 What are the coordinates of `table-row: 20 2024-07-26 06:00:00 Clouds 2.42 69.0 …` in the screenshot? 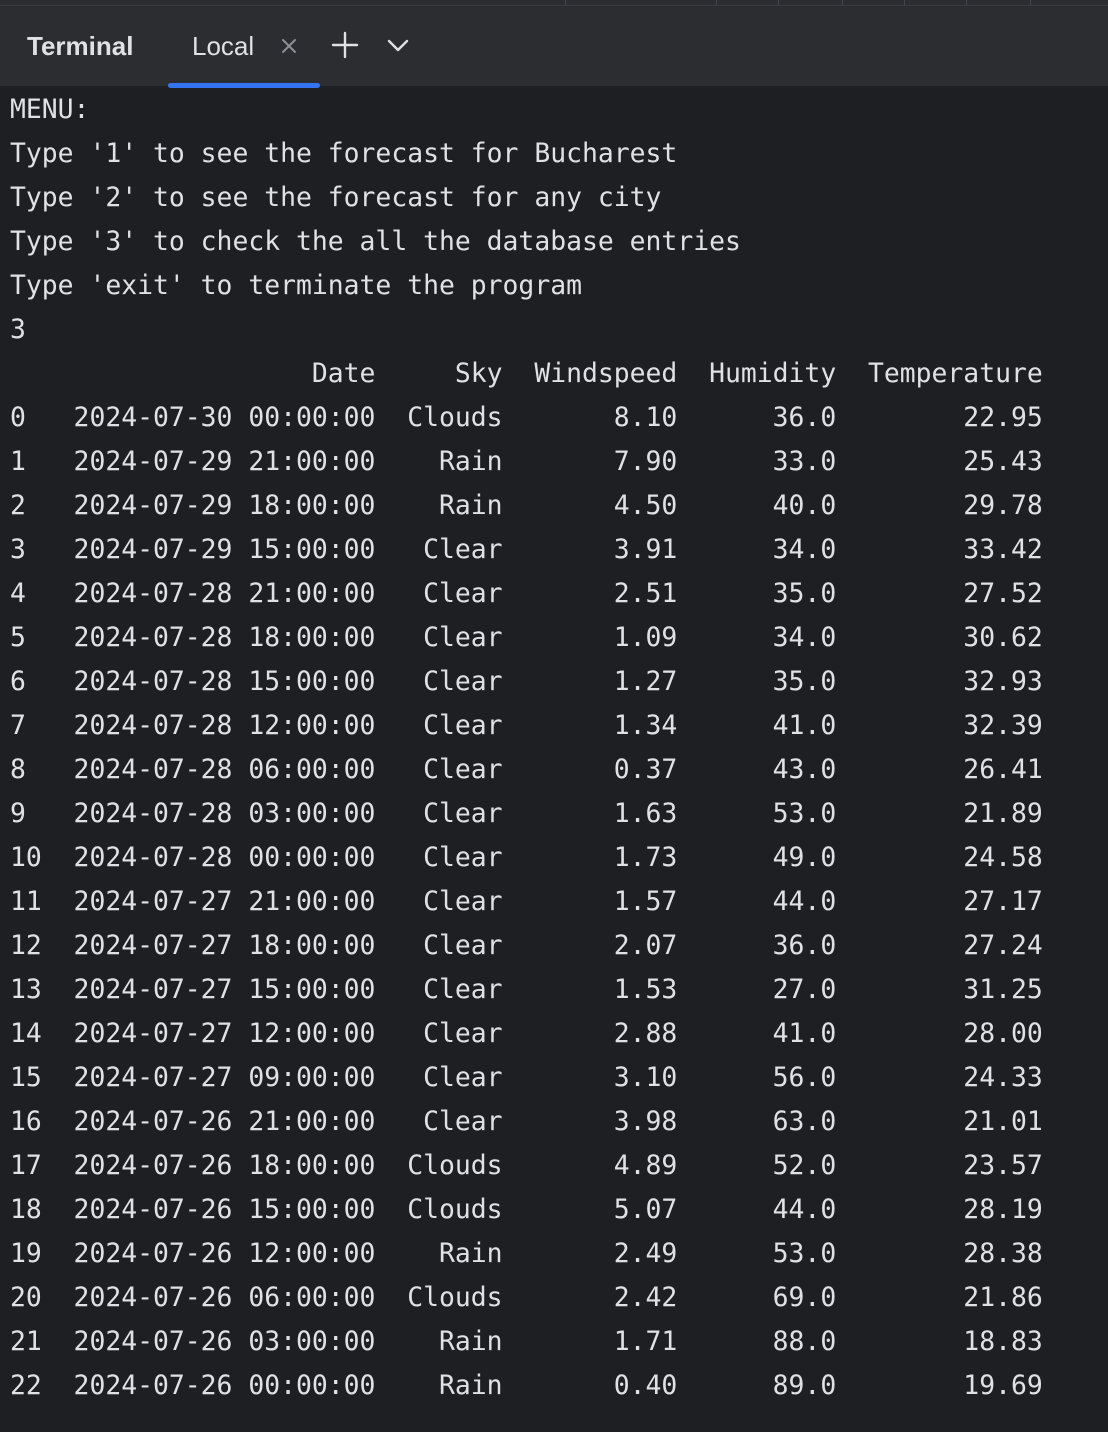 It's located at (526, 1297).